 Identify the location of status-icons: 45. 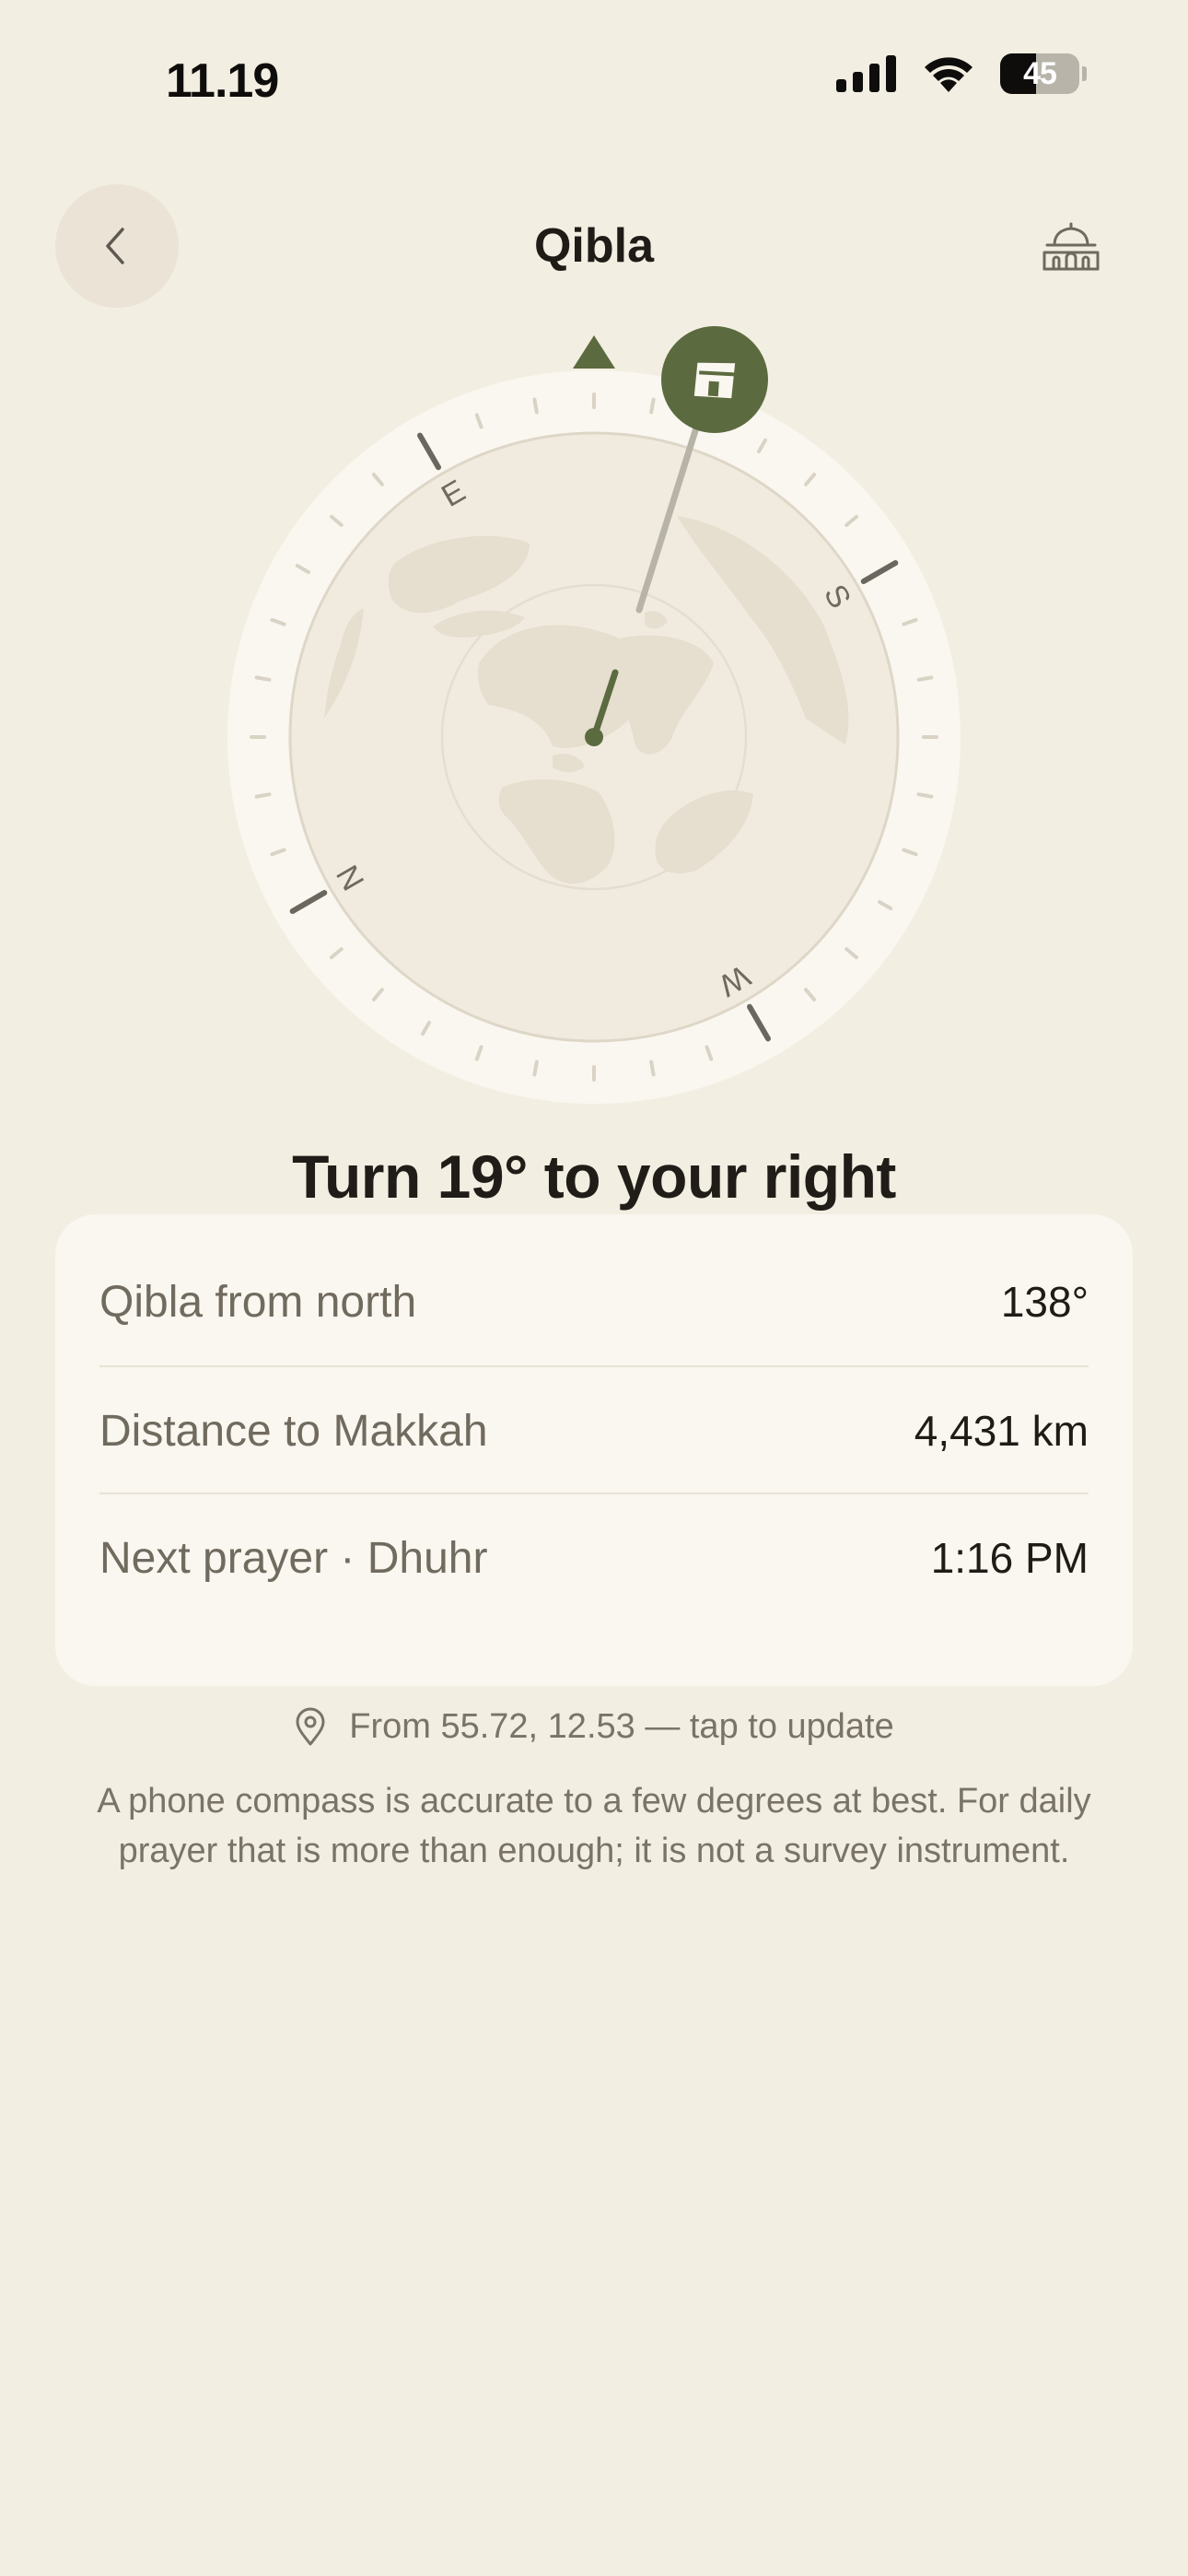
(961, 73).